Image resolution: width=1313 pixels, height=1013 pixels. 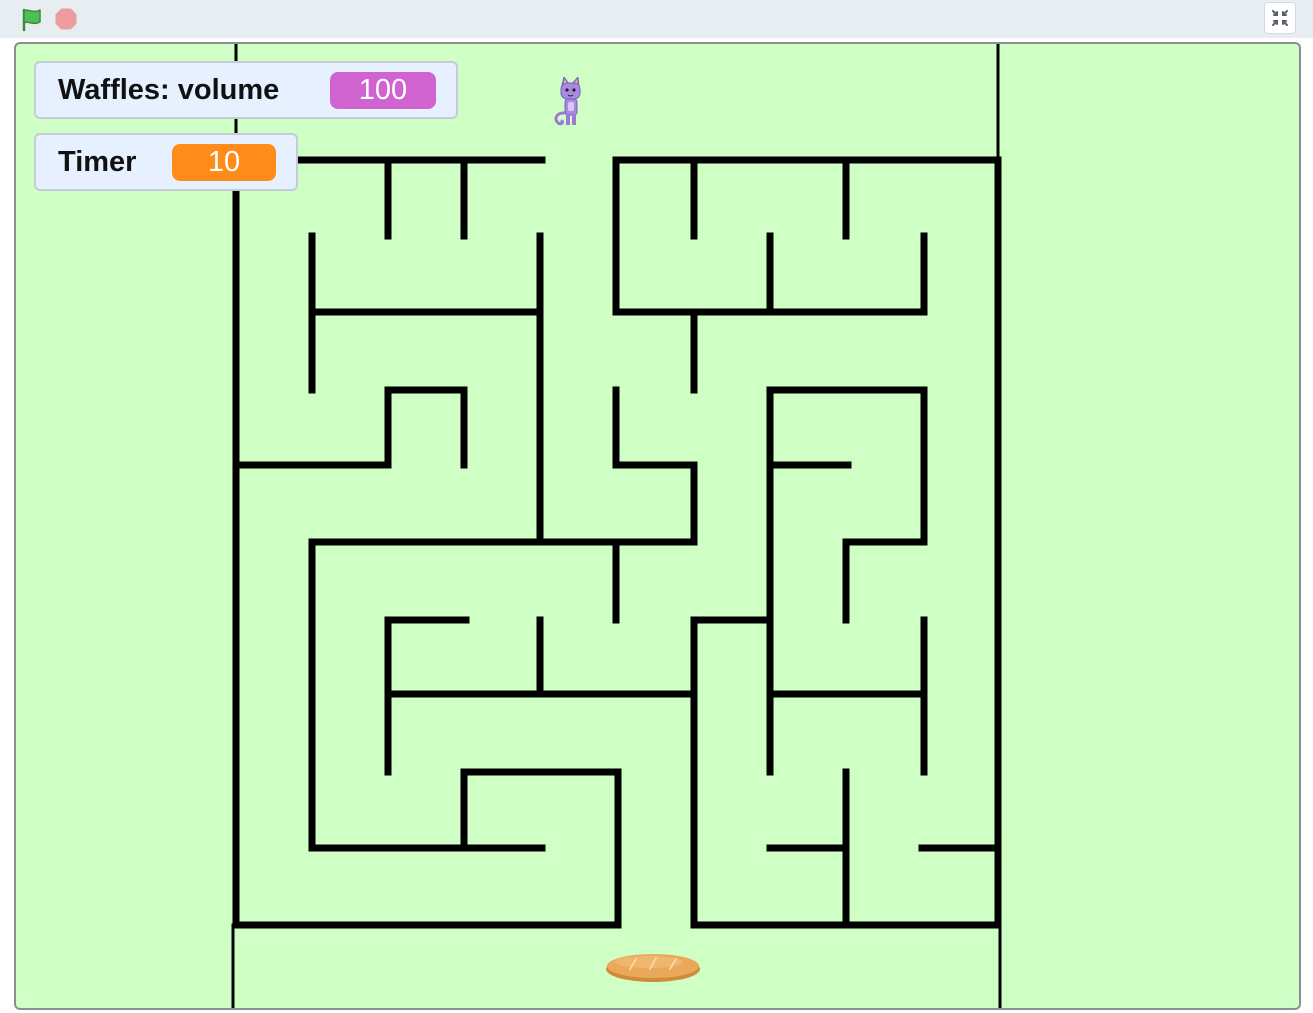 What do you see at coordinates (653, 966) in the screenshot?
I see `bread-sprite` at bounding box center [653, 966].